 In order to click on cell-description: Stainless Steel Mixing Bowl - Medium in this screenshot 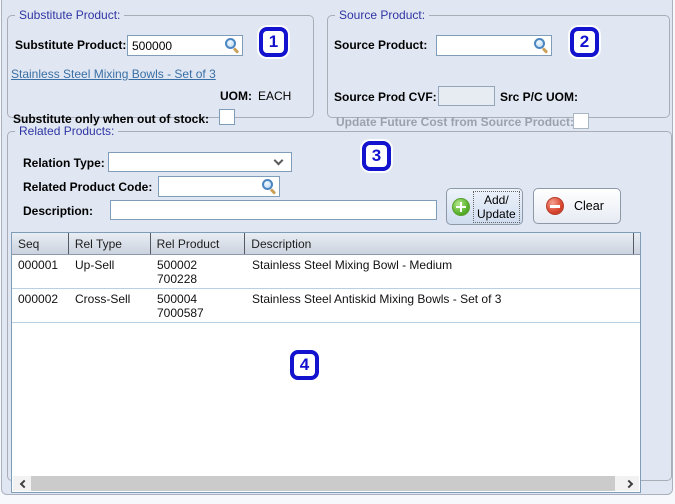, I will do `click(352, 265)`.